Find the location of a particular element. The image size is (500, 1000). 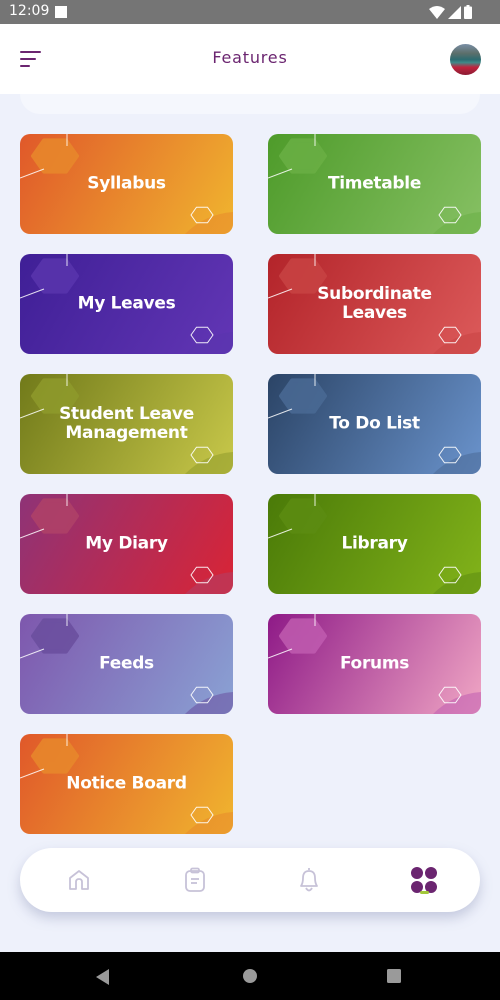

feature-card-label: Feeds is located at coordinates (126, 663).